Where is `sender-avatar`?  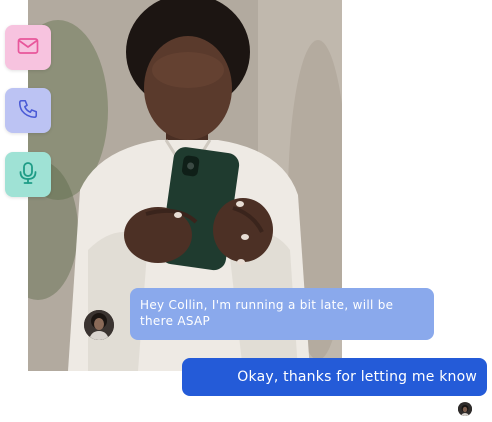 sender-avatar is located at coordinates (99, 325).